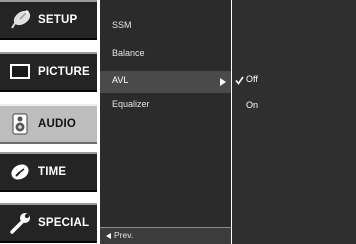 The height and width of the screenshot is (244, 356). Describe the element at coordinates (165, 55) in the screenshot. I see `menu-item-balance: Balance` at that location.